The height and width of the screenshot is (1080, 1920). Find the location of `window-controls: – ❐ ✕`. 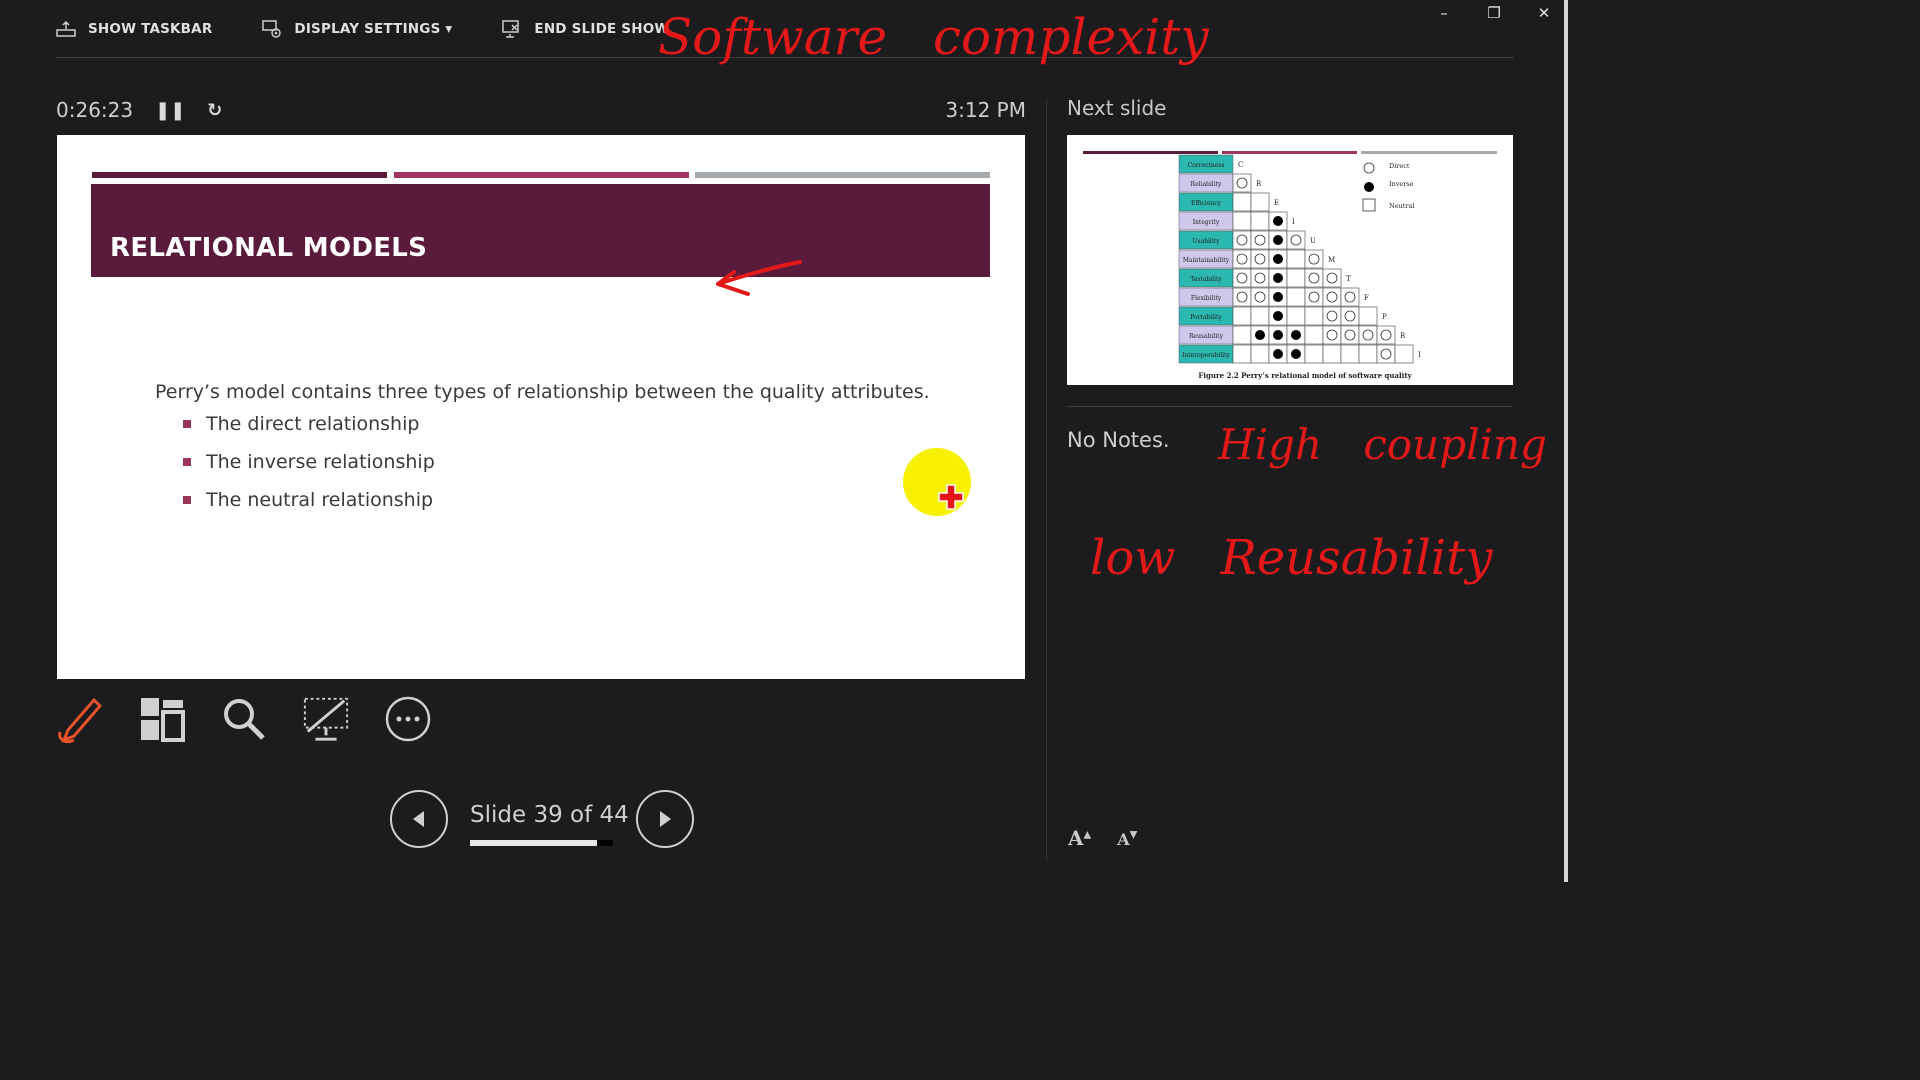

window-controls: – ❐ ✕ is located at coordinates (1494, 13).